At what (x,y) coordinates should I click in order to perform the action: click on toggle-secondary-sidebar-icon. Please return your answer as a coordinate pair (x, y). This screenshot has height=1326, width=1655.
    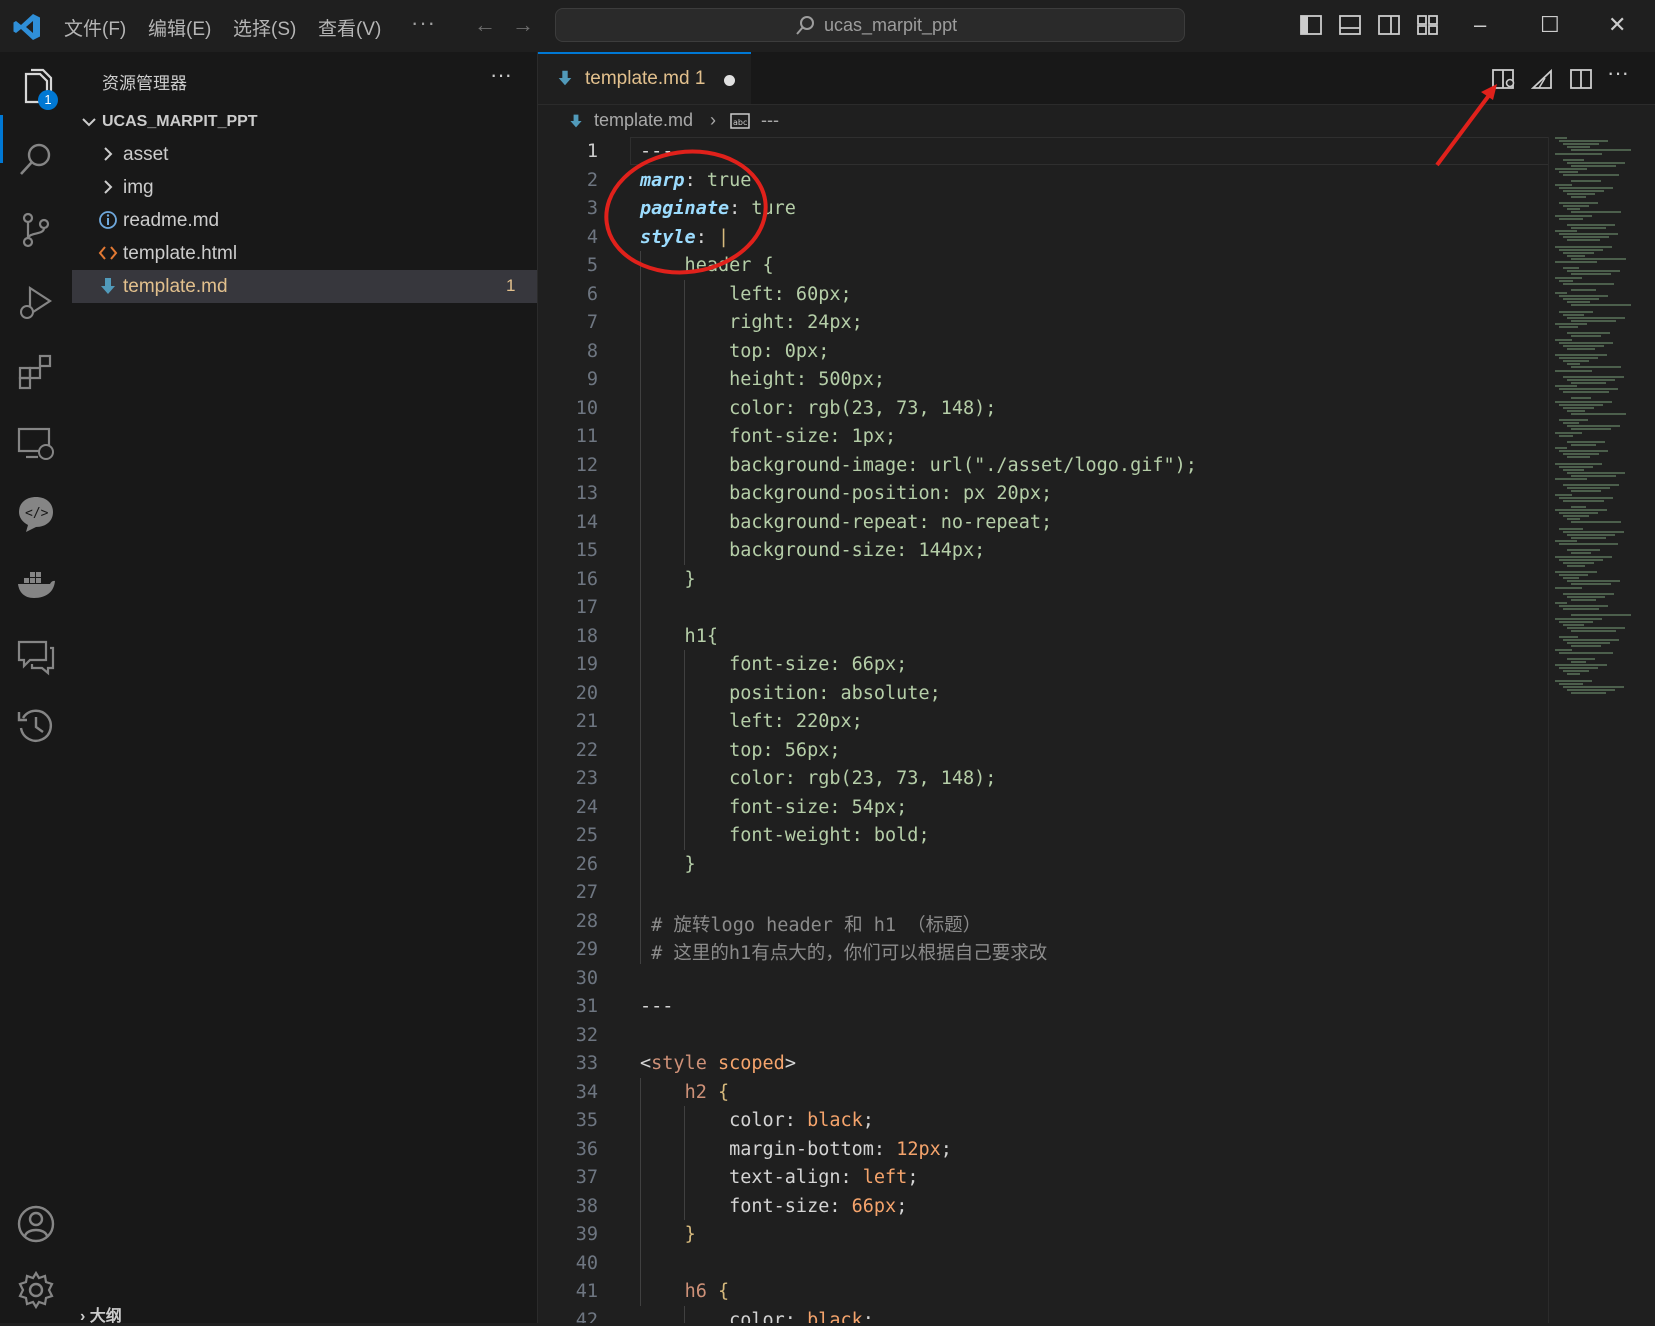
    Looking at the image, I should click on (1389, 25).